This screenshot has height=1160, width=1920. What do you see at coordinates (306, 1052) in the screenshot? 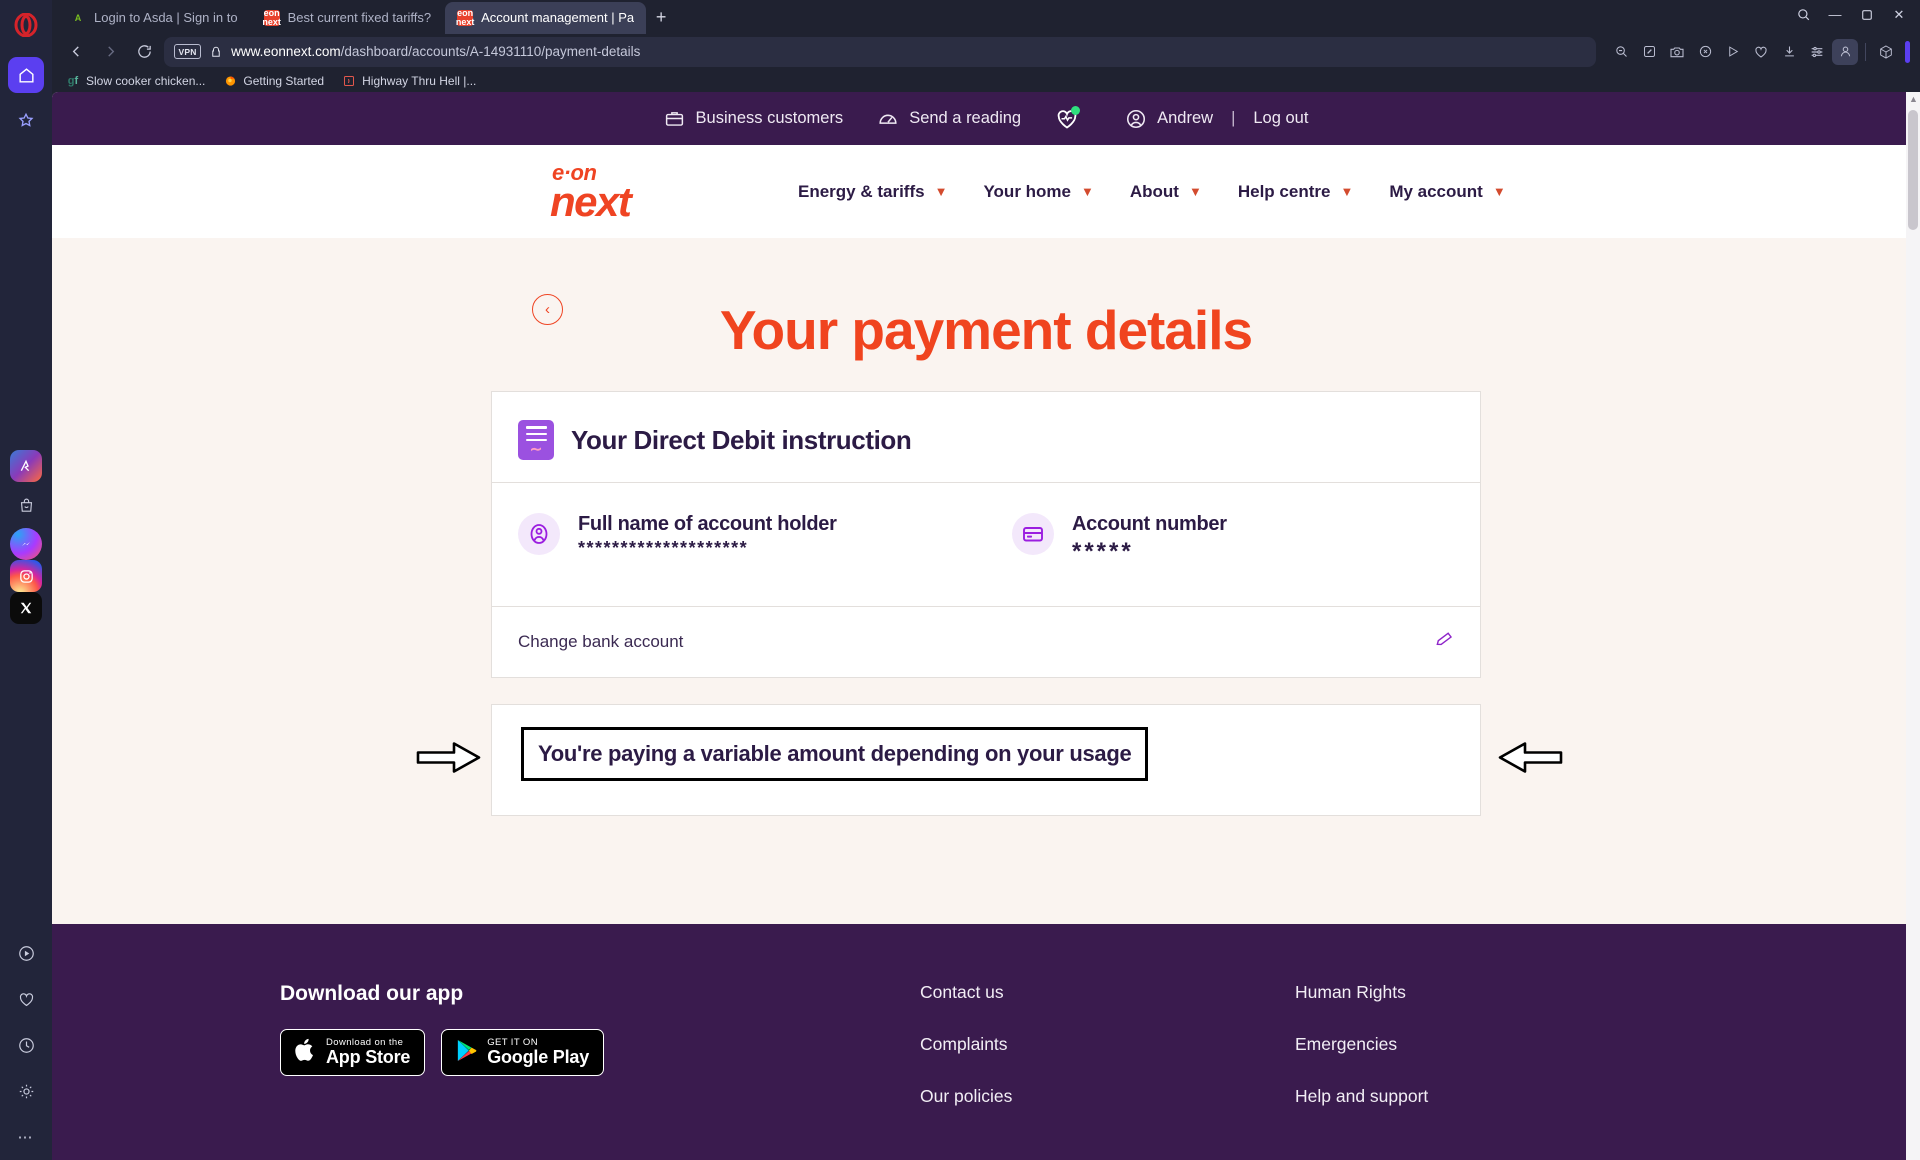
I see `apple-icon` at bounding box center [306, 1052].